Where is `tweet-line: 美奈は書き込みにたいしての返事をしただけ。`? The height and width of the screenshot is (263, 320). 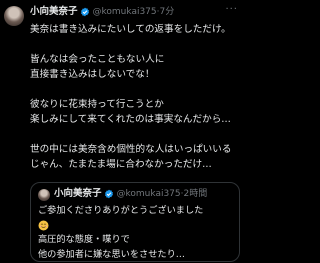 tweet-line: 美奈は書き込みにたいしての返事をしただけ。 is located at coordinates (130, 29).